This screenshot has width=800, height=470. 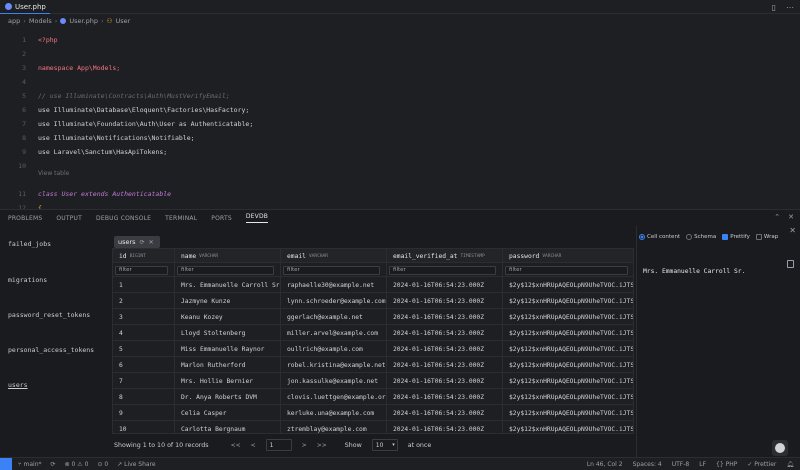 What do you see at coordinates (53, 173) in the screenshot?
I see `codelens-view-table: View table` at bounding box center [53, 173].